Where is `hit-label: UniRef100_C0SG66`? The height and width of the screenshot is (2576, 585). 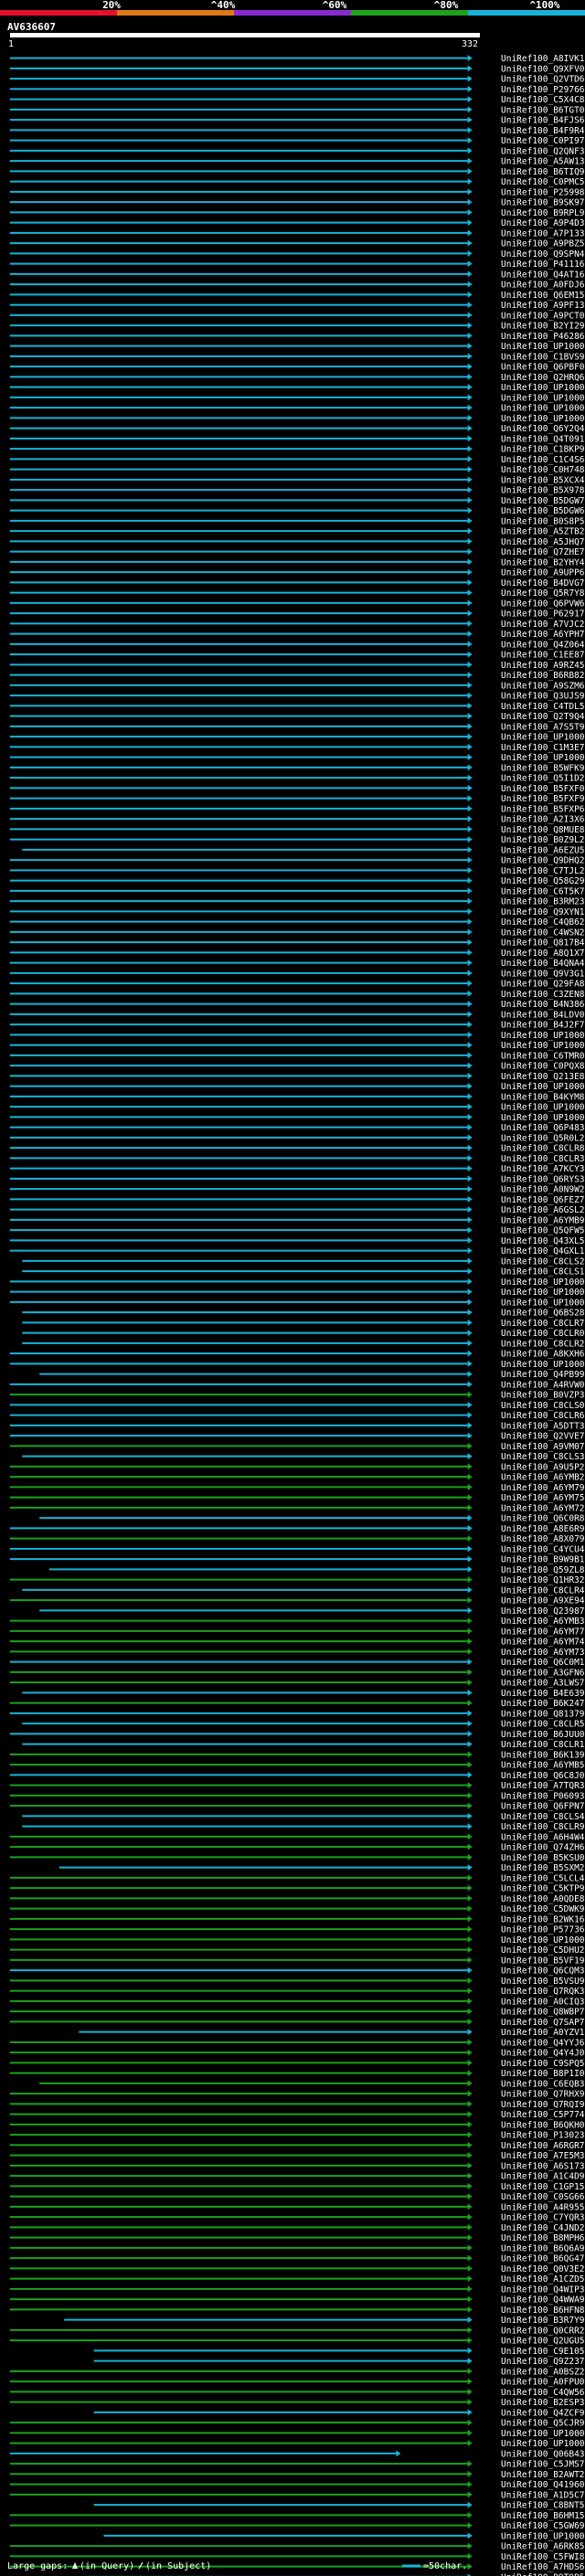 hit-label: UniRef100_C0SG66 is located at coordinates (543, 2197).